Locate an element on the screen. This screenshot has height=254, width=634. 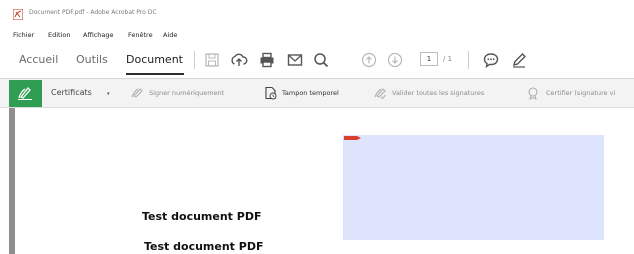
validate-signatures-button: Valider toutes les signatures is located at coordinates (438, 93).